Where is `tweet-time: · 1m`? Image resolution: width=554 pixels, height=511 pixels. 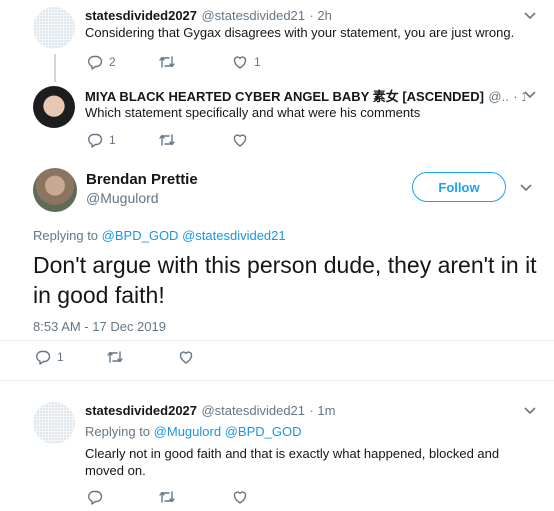
tweet-time: · 1m is located at coordinates (322, 410).